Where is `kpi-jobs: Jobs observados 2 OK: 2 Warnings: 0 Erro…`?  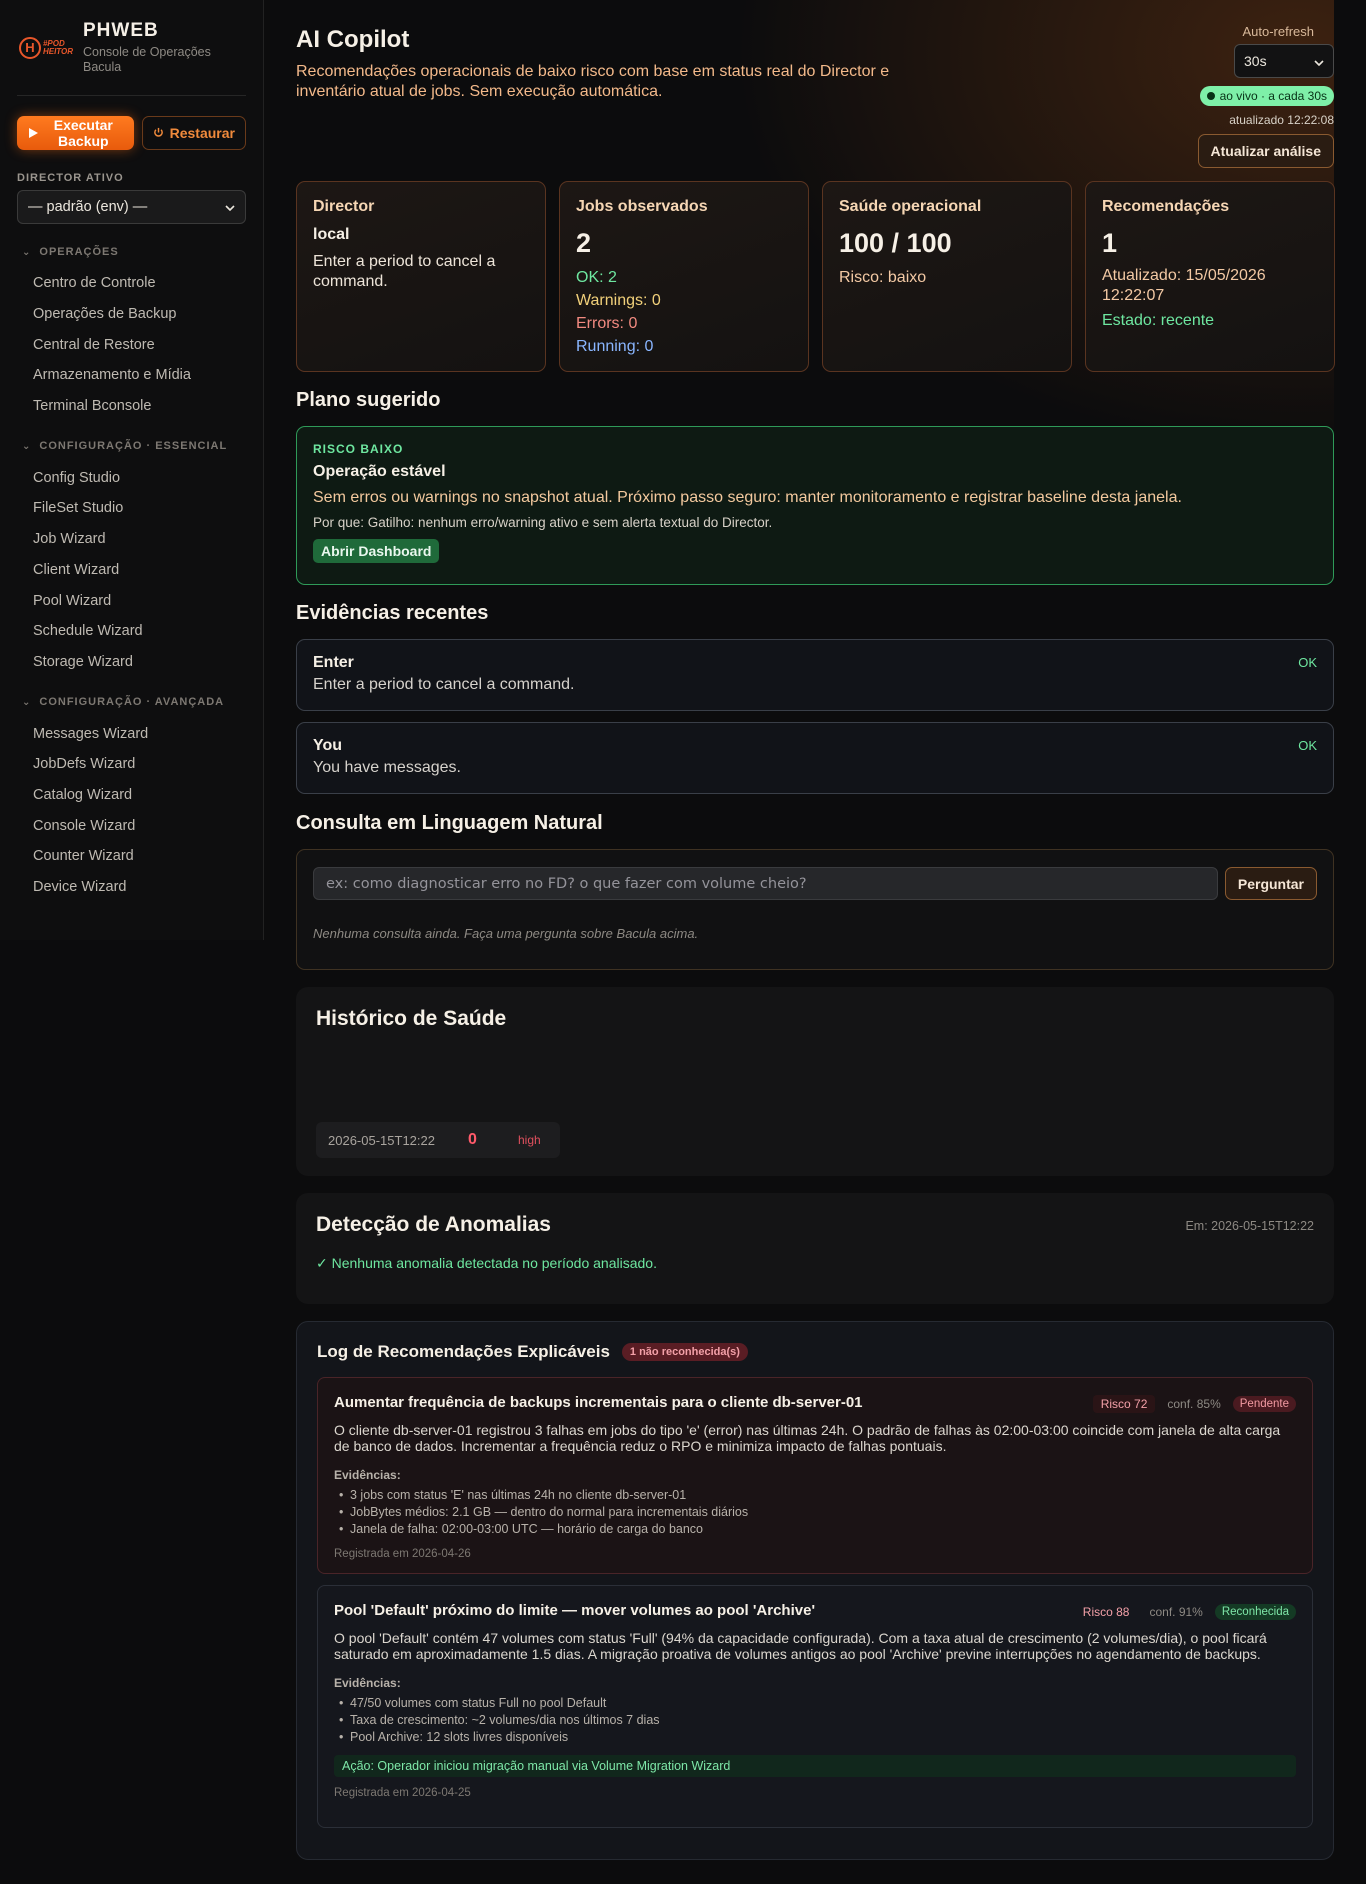 kpi-jobs: Jobs observados 2 OK: 2 Warnings: 0 Erro… is located at coordinates (684, 276).